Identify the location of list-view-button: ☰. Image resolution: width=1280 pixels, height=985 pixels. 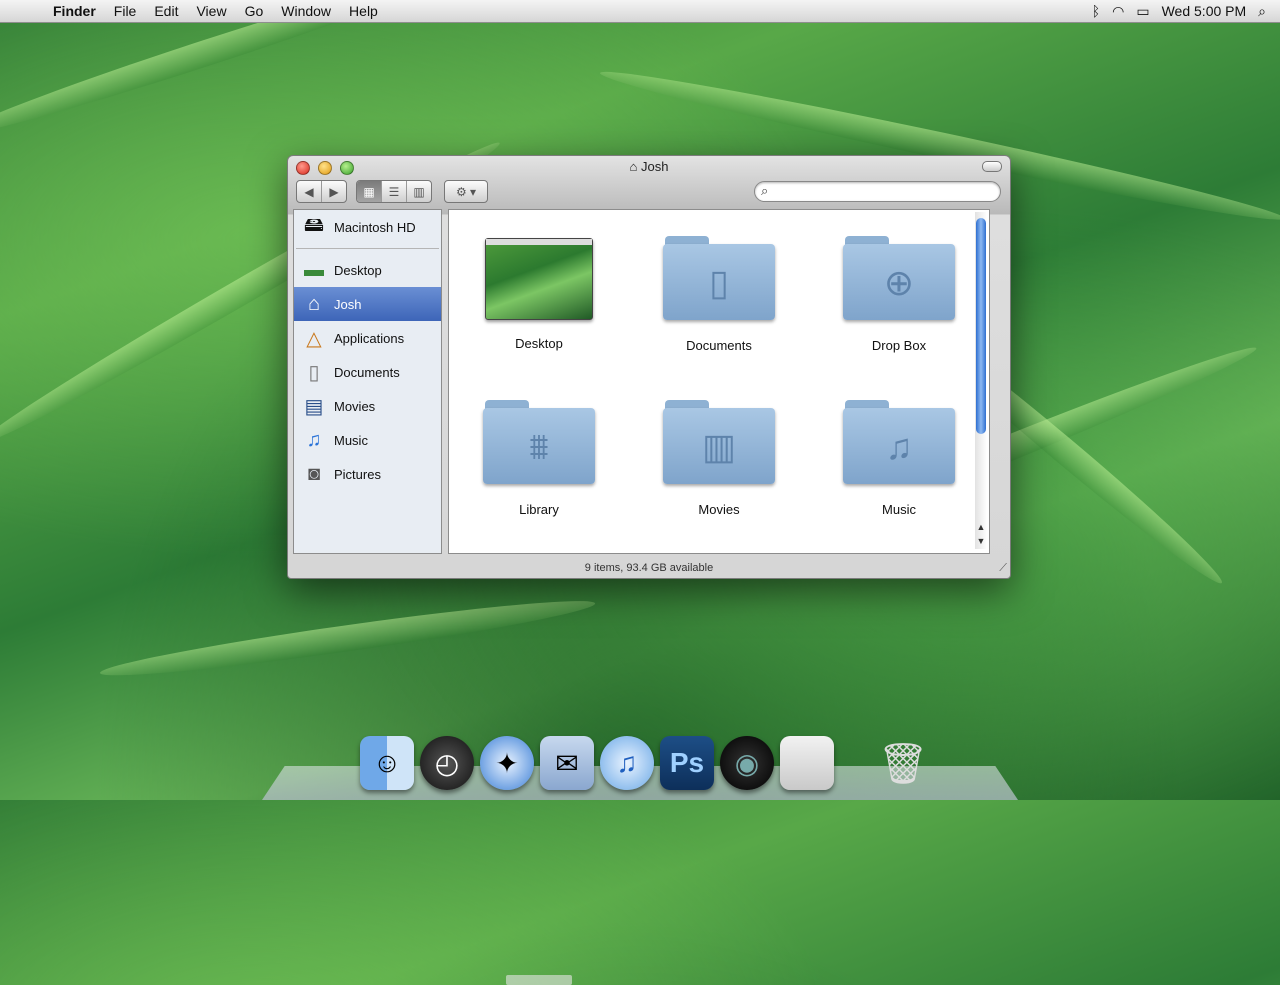
(394, 191).